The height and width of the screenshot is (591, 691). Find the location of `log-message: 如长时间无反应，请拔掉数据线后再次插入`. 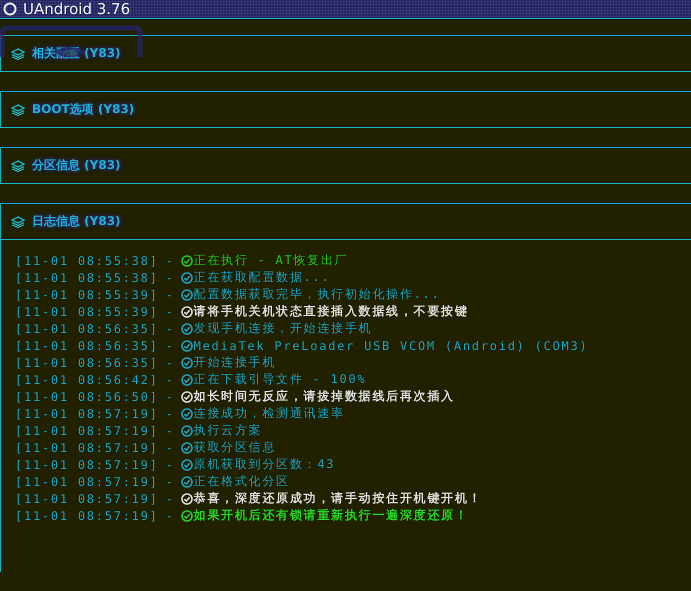

log-message: 如长时间无反应，请拔掉数据线后再次插入 is located at coordinates (324, 396).